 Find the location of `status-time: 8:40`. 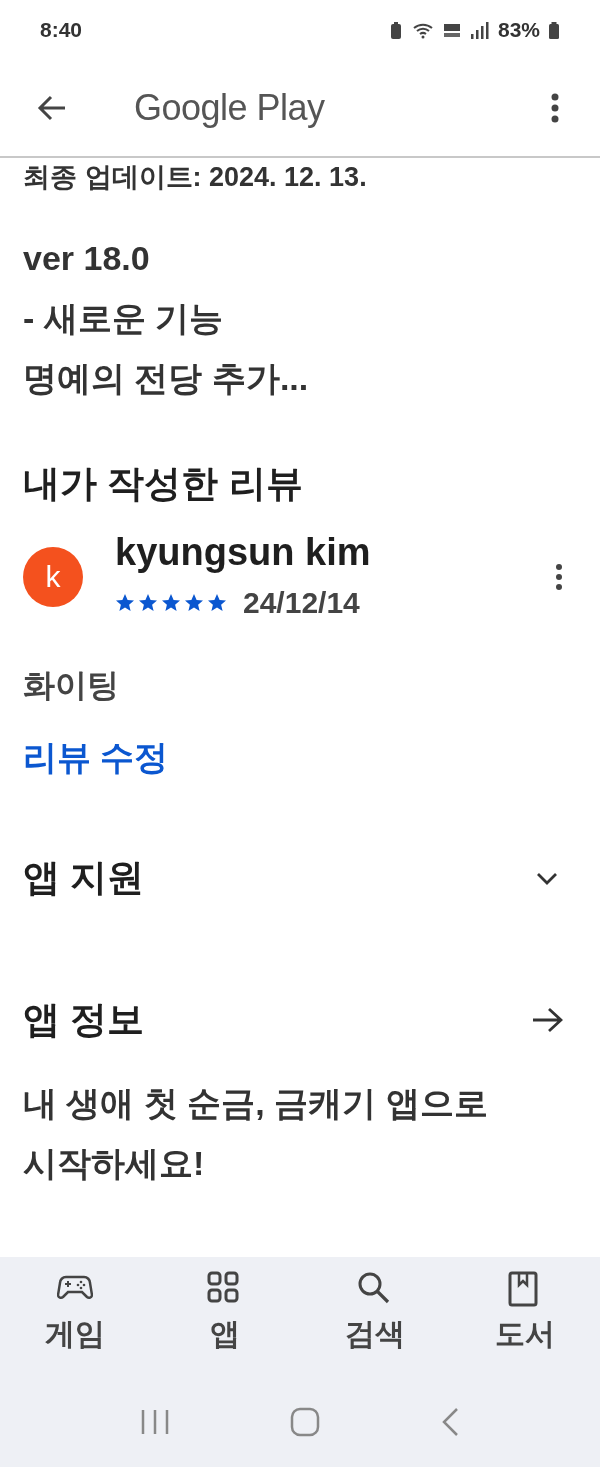

status-time: 8:40 is located at coordinates (61, 30).